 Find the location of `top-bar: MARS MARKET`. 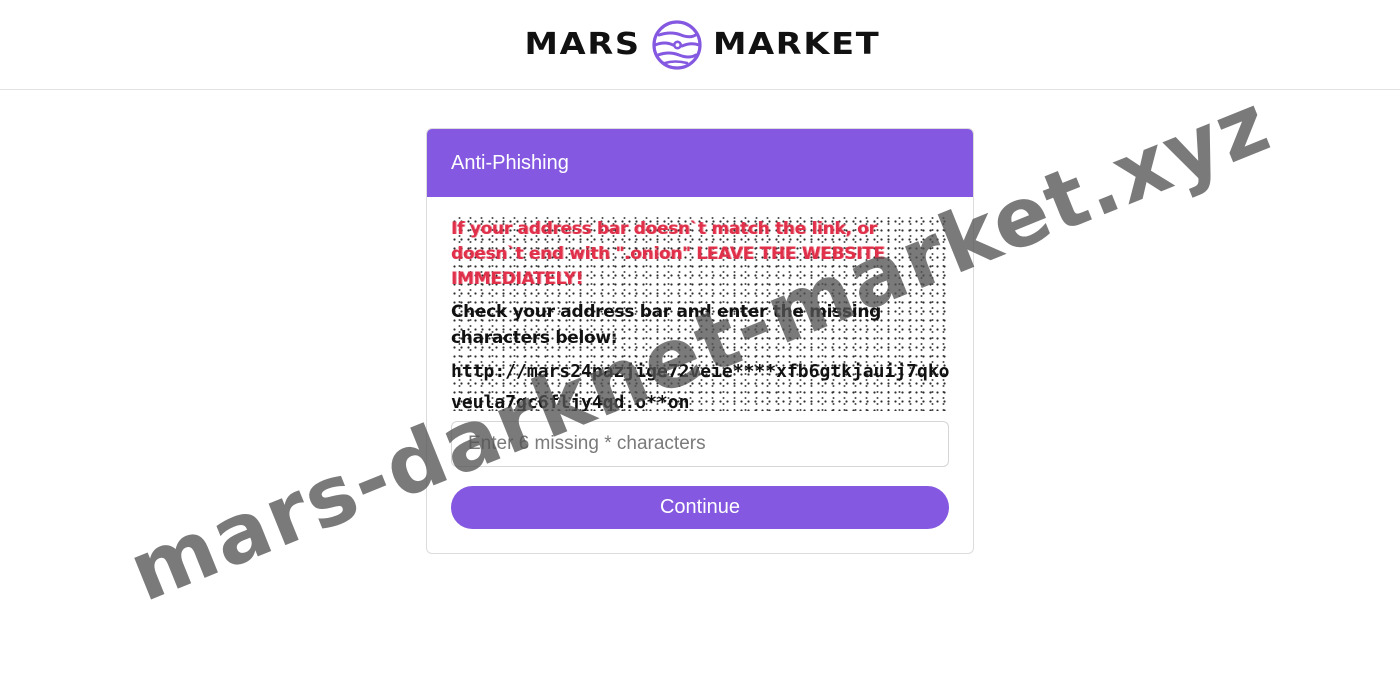

top-bar: MARS MARKET is located at coordinates (700, 45).